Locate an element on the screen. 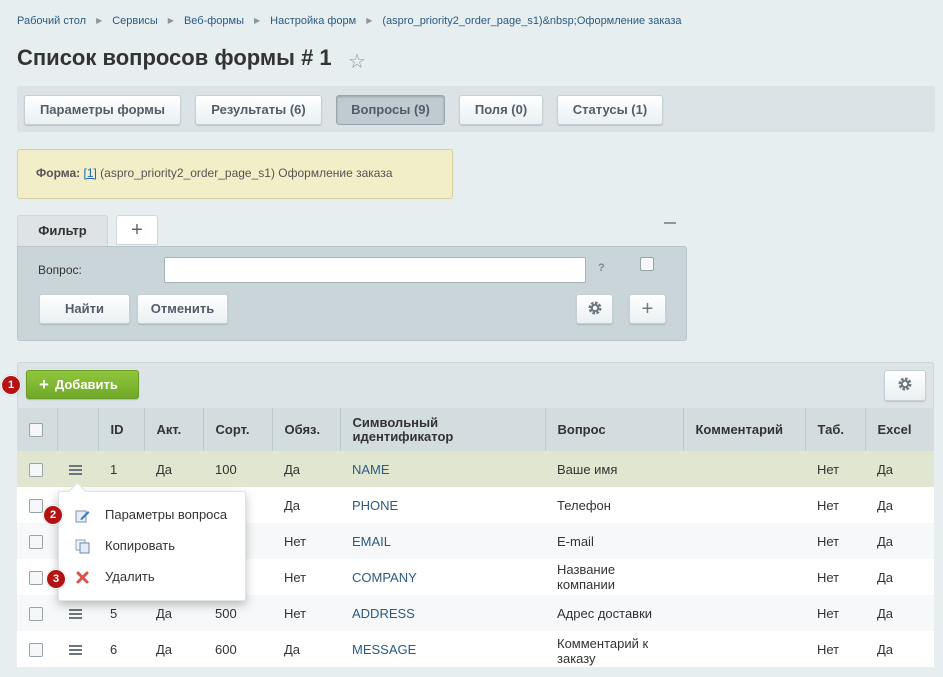 Image resolution: width=943 pixels, height=677 pixels. list-settings-button is located at coordinates (905, 385).